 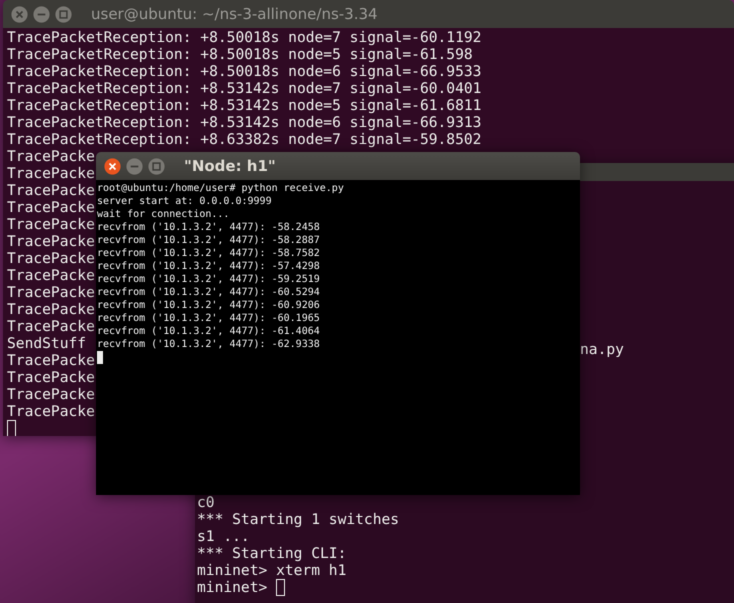 What do you see at coordinates (244, 105) in the screenshot?
I see `terminal-line: TracePacketReception: +8.53142s node=5 signal=-61.6811` at bounding box center [244, 105].